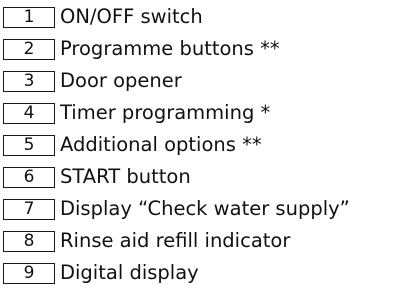 This screenshot has height=298, width=401. I want to click on legend-label: Display “Check water supply”, so click(205, 209).